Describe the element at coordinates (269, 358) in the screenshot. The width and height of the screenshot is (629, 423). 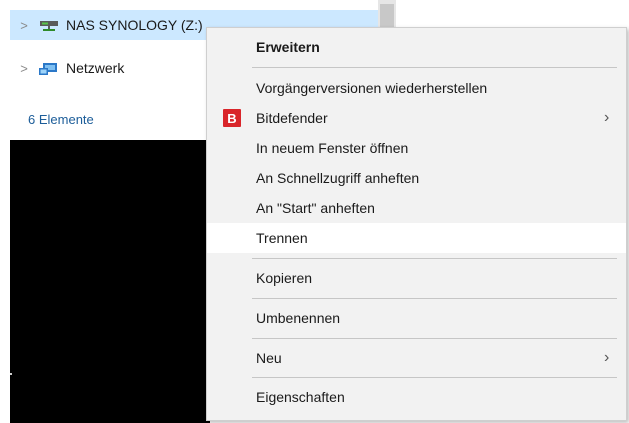
I see `menu-item-label: Neu` at that location.